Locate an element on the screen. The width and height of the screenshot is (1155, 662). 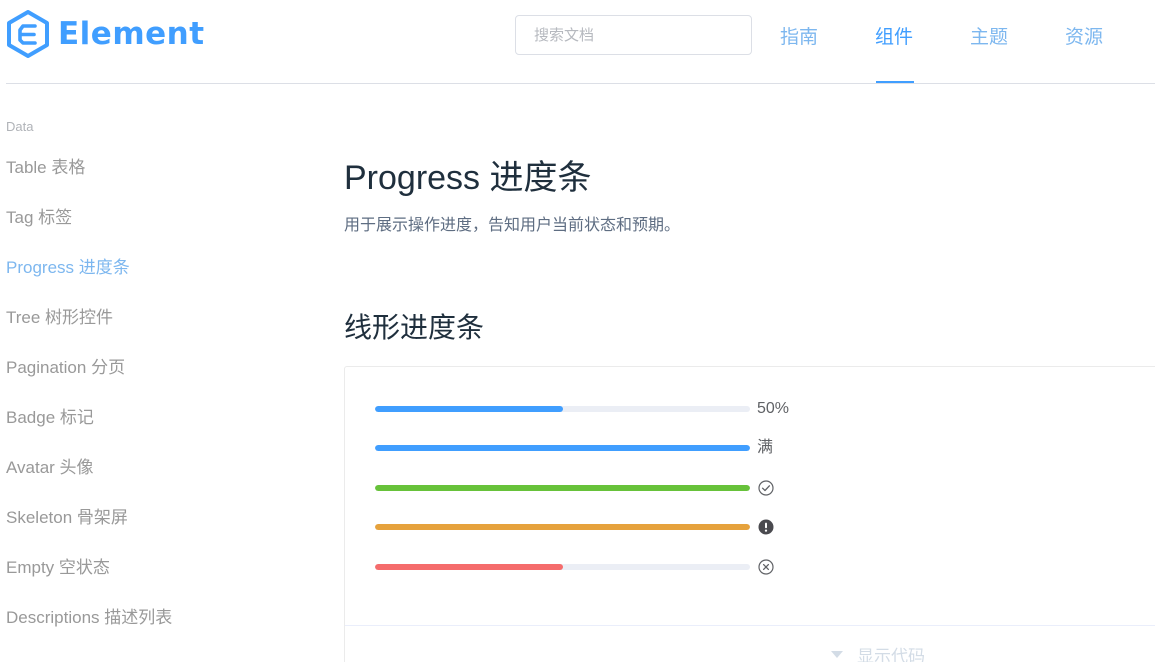
sidebar-item-skeleton: Skeleton 骨架屏 is located at coordinates (156, 518).